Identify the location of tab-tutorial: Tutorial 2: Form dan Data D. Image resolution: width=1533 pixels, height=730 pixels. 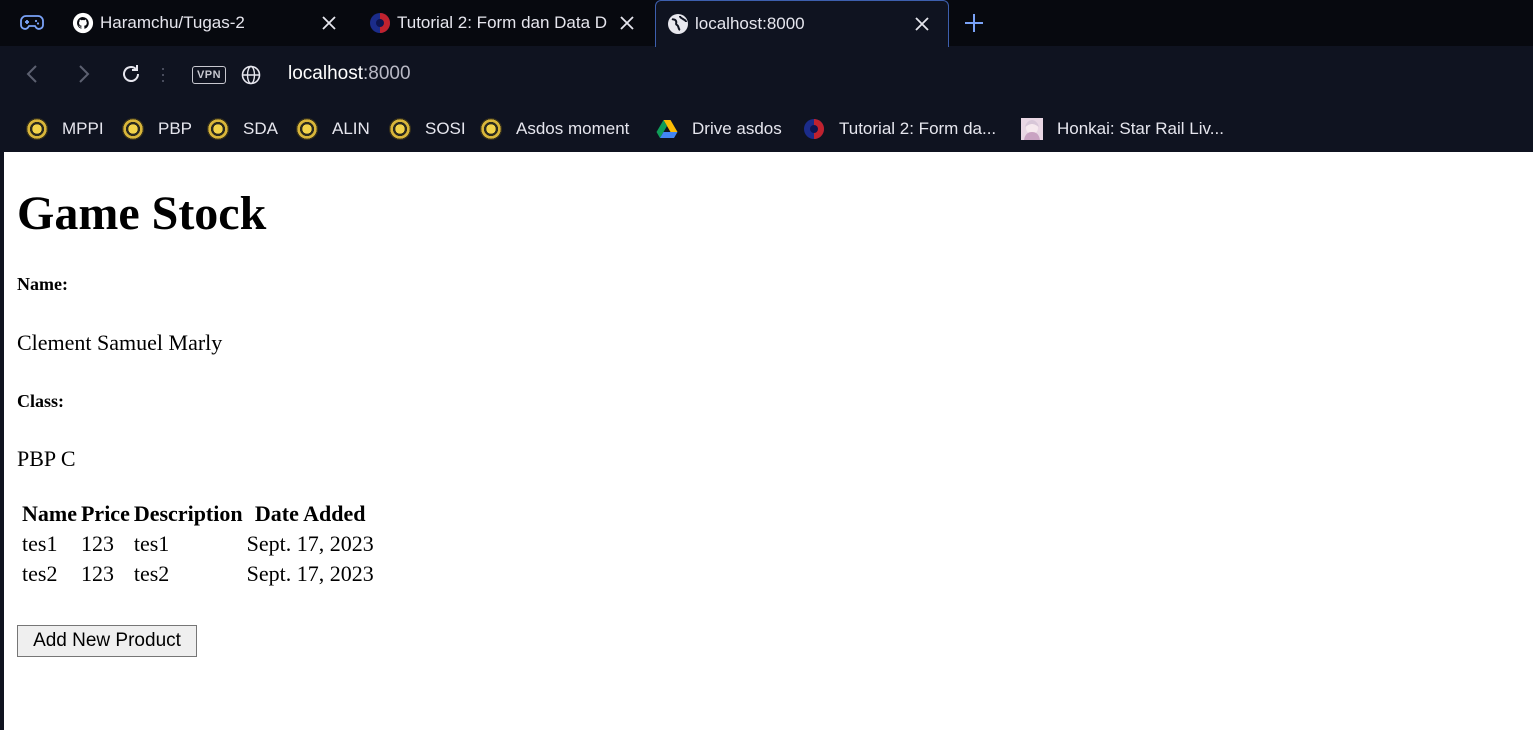
(505, 23).